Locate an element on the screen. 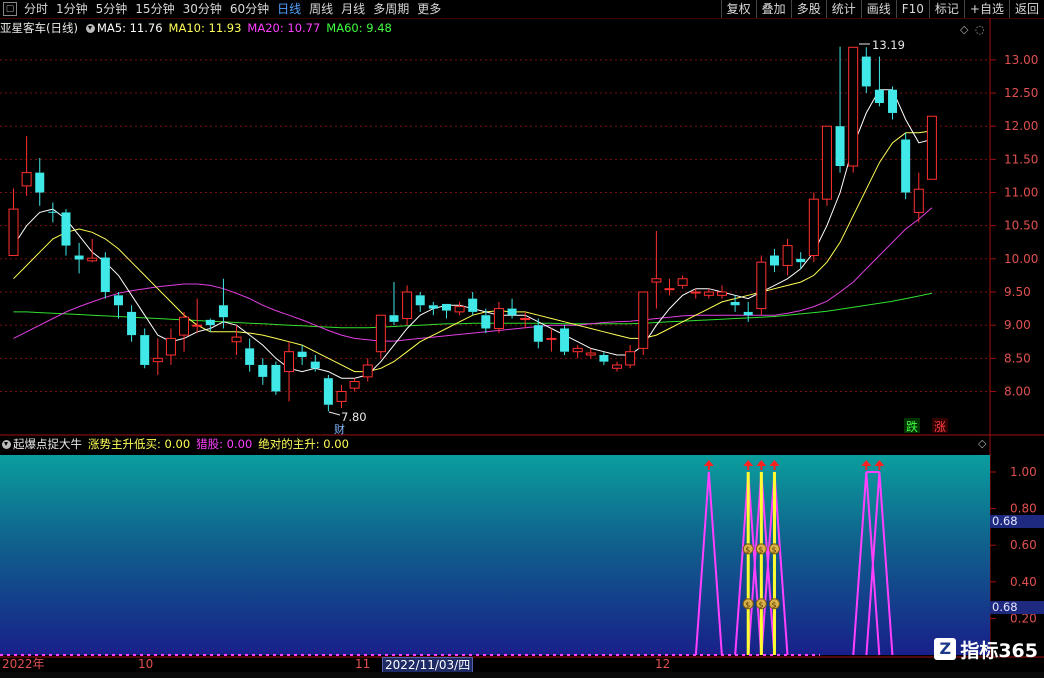 The image size is (1044, 678). cycle-icon: ◌ is located at coordinates (980, 29).